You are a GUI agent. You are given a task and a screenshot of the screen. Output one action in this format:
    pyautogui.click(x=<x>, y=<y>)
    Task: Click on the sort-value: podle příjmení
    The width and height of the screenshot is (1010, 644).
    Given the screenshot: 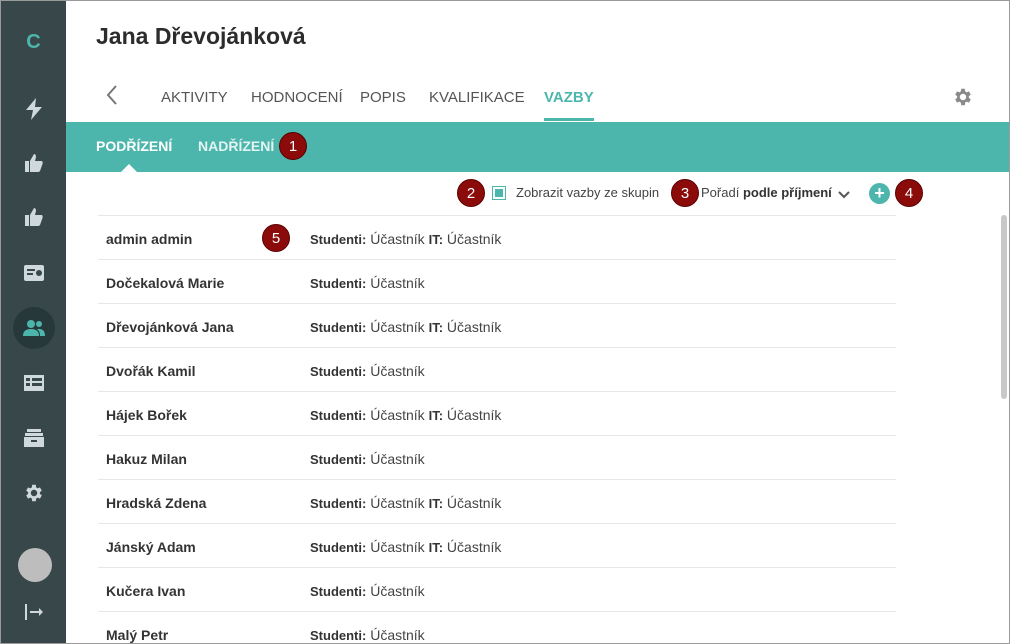 What is the action you would take?
    pyautogui.click(x=787, y=192)
    